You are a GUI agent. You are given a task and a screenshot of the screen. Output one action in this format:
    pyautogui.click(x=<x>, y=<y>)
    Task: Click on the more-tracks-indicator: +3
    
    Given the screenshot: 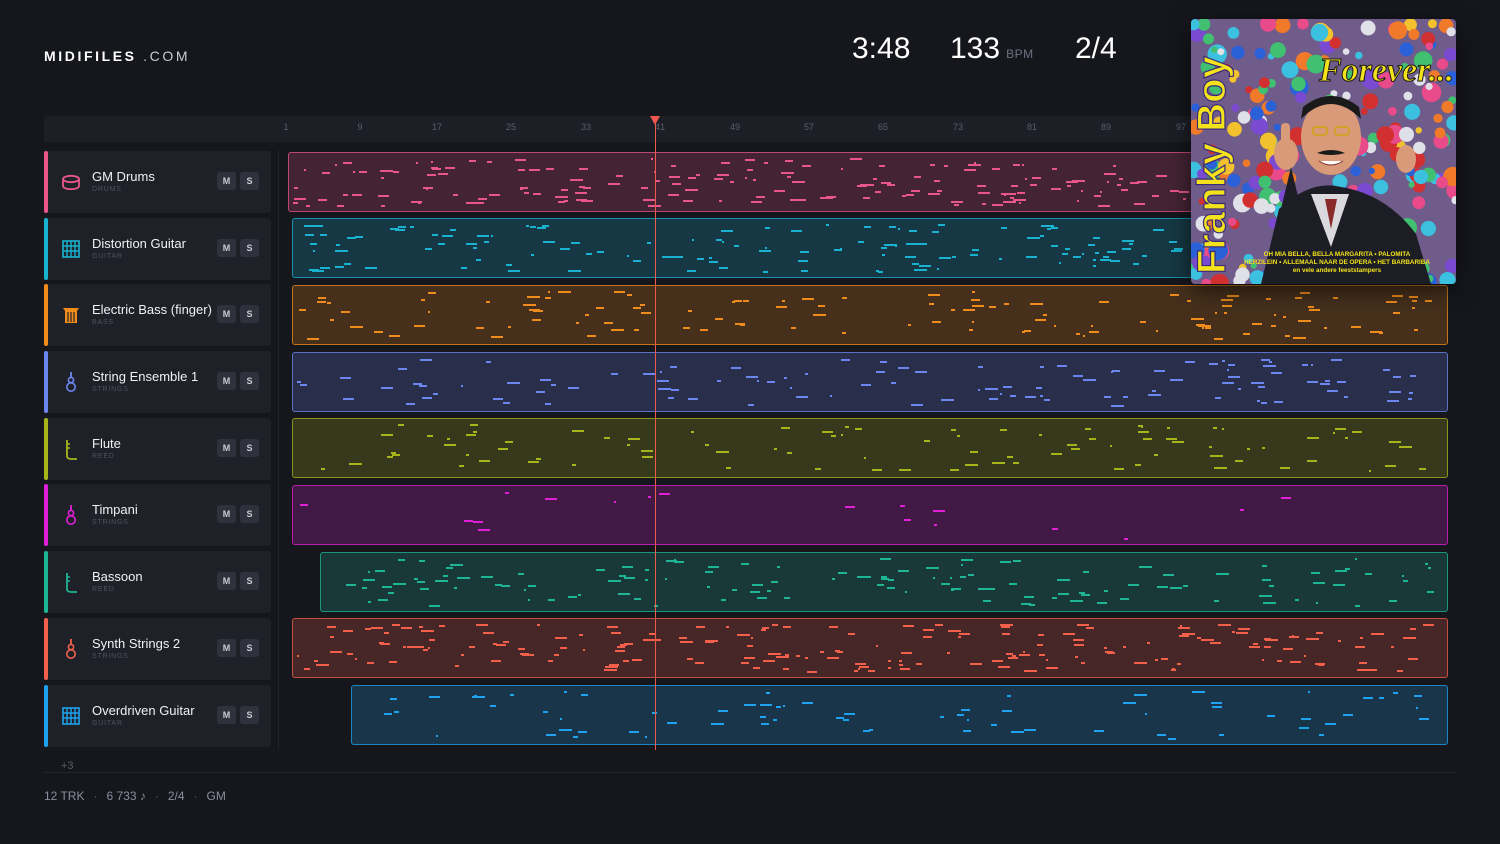 What is the action you would take?
    pyautogui.click(x=67, y=766)
    